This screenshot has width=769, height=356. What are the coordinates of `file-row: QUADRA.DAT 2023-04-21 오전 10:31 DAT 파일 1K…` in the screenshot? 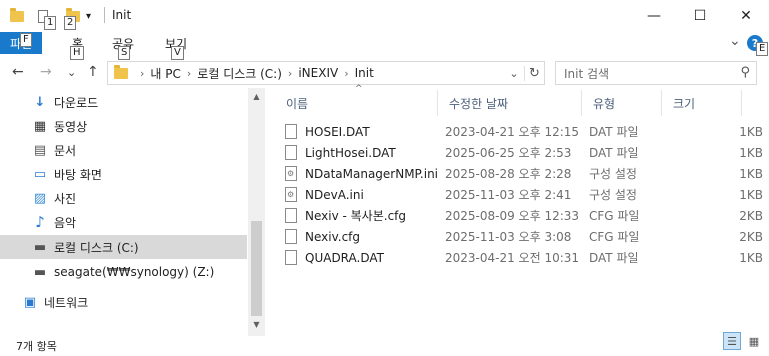 It's located at (527, 257).